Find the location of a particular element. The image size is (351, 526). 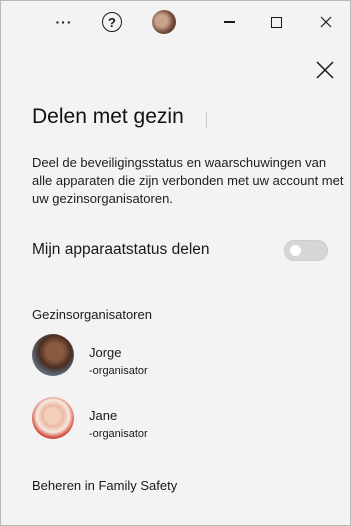

minimize-button is located at coordinates (229, 22).